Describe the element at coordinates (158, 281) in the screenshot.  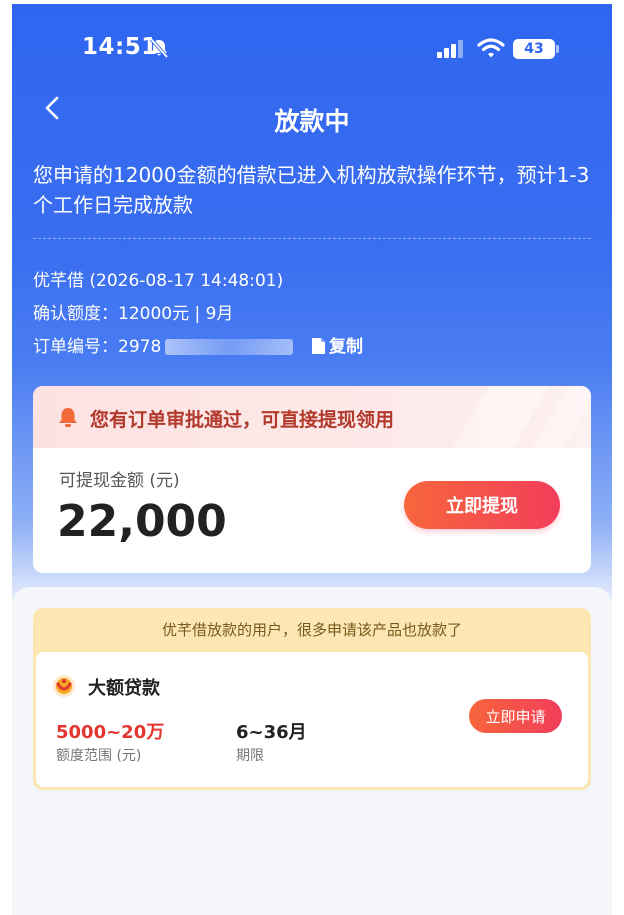
I see `lender-line: 优芊借 (2026-08-17 14:48:01)` at that location.